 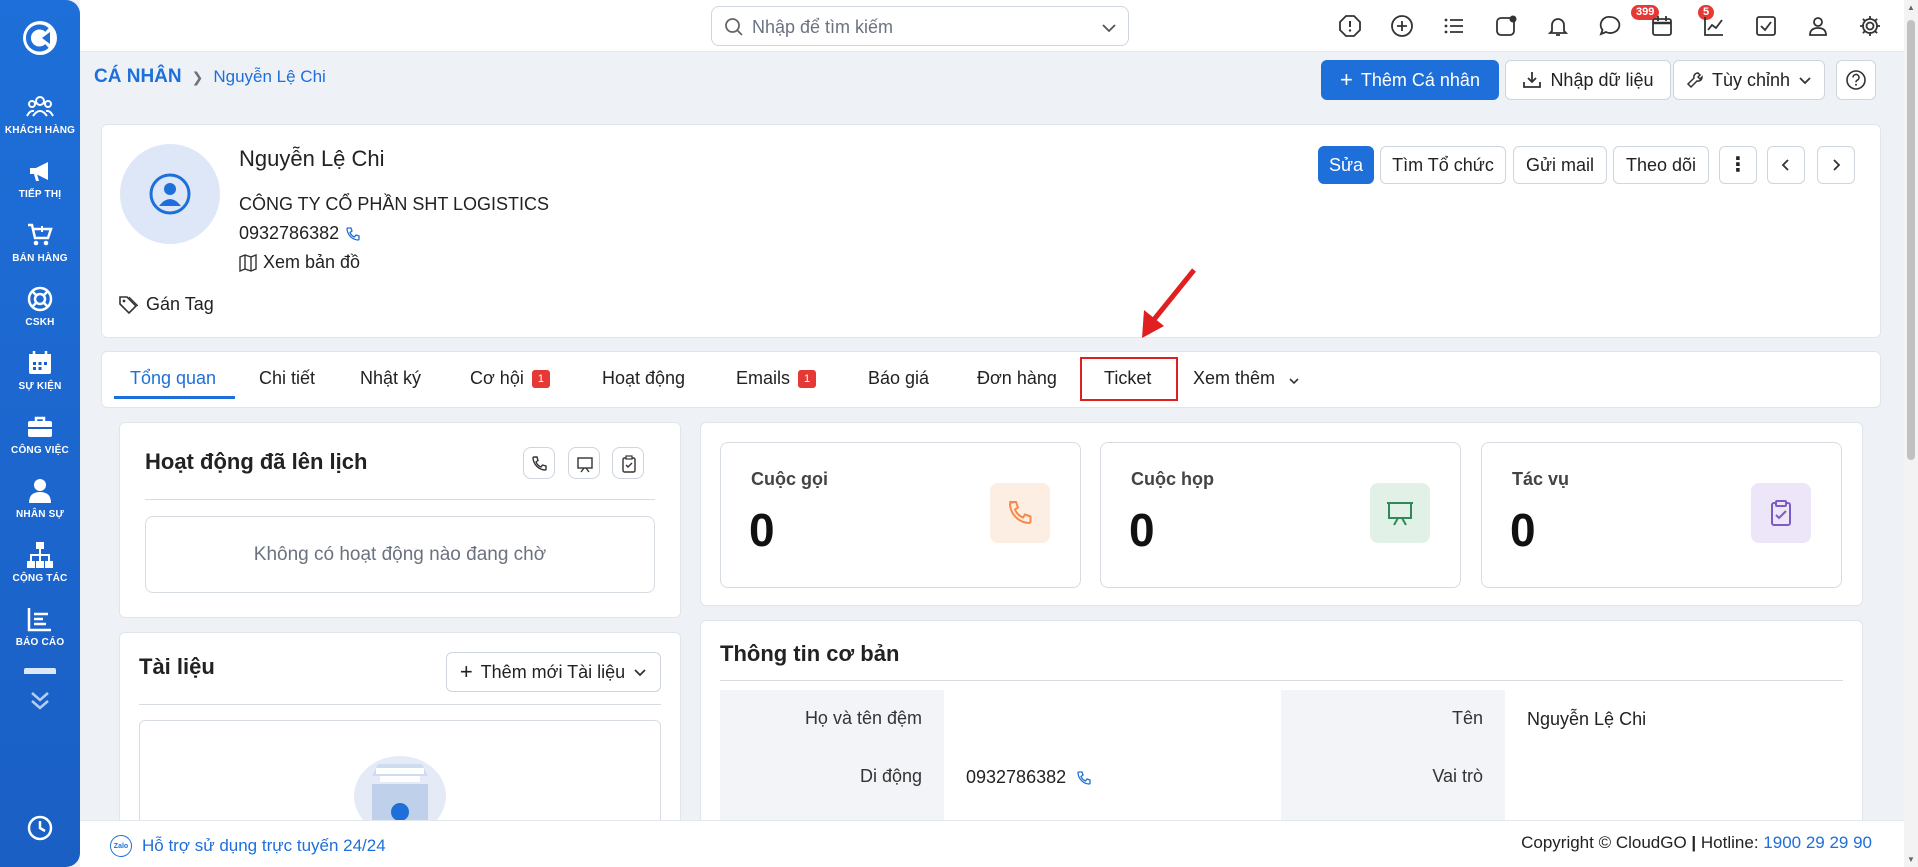 I want to click on sidebar-item-label: SỰ KIỆN, so click(x=40, y=386).